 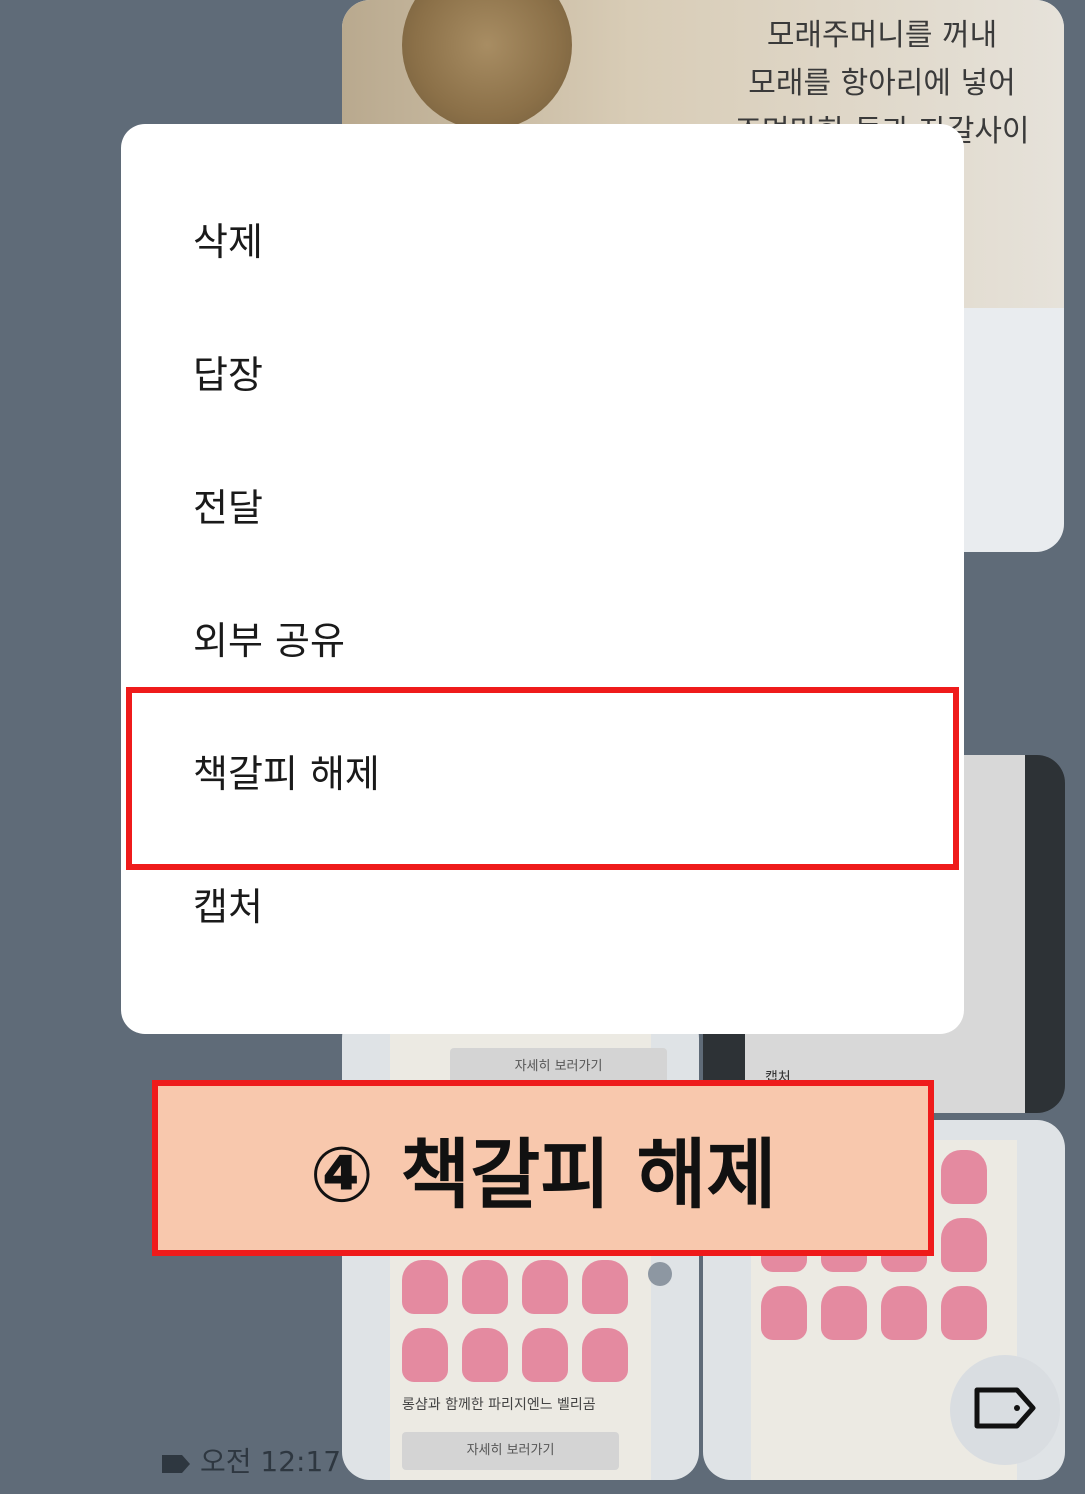 I want to click on sticker-grid, so click(x=522, y=1321).